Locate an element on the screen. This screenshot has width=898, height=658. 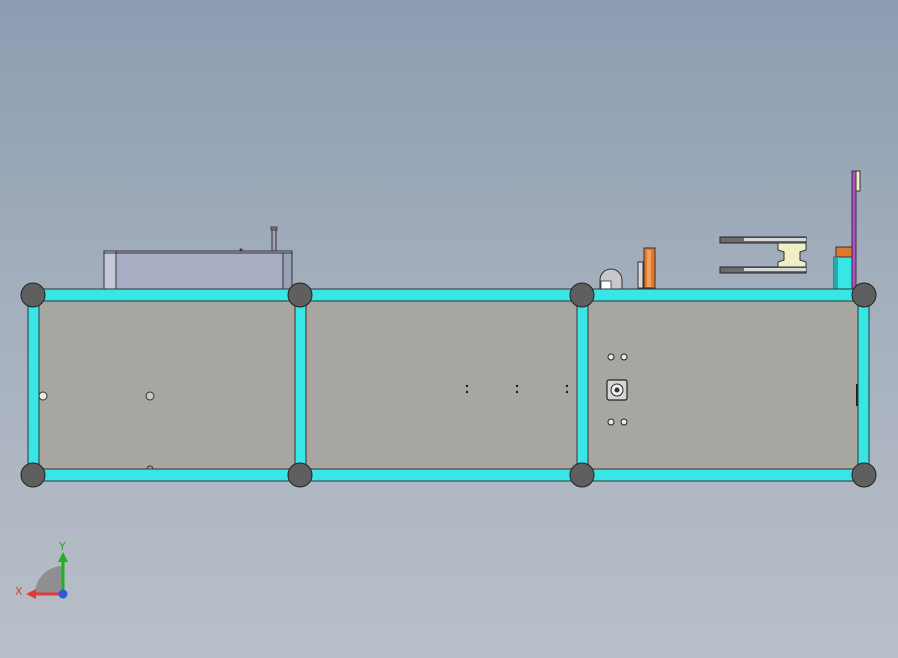
dome-sensor is located at coordinates (611, 279).